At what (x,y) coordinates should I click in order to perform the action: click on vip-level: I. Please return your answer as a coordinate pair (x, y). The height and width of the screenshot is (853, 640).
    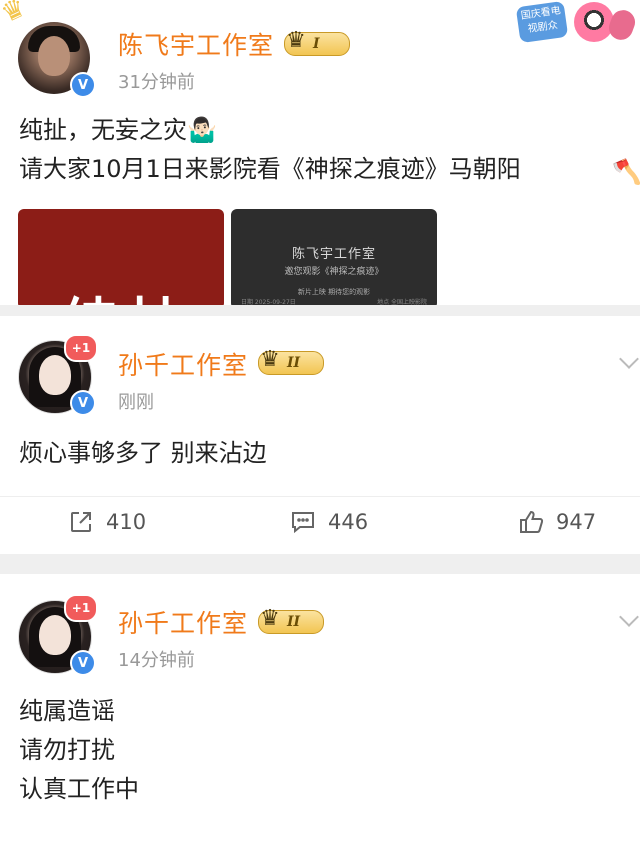
    Looking at the image, I should click on (316, 44).